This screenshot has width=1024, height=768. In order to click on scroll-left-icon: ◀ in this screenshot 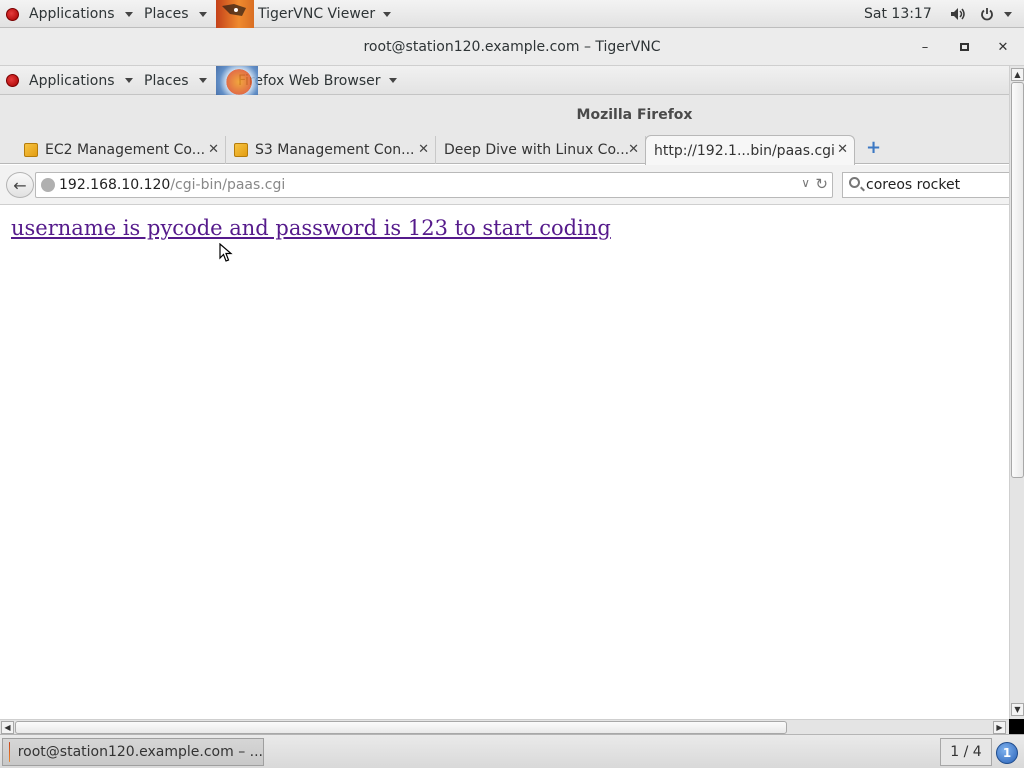, I will do `click(7, 727)`.